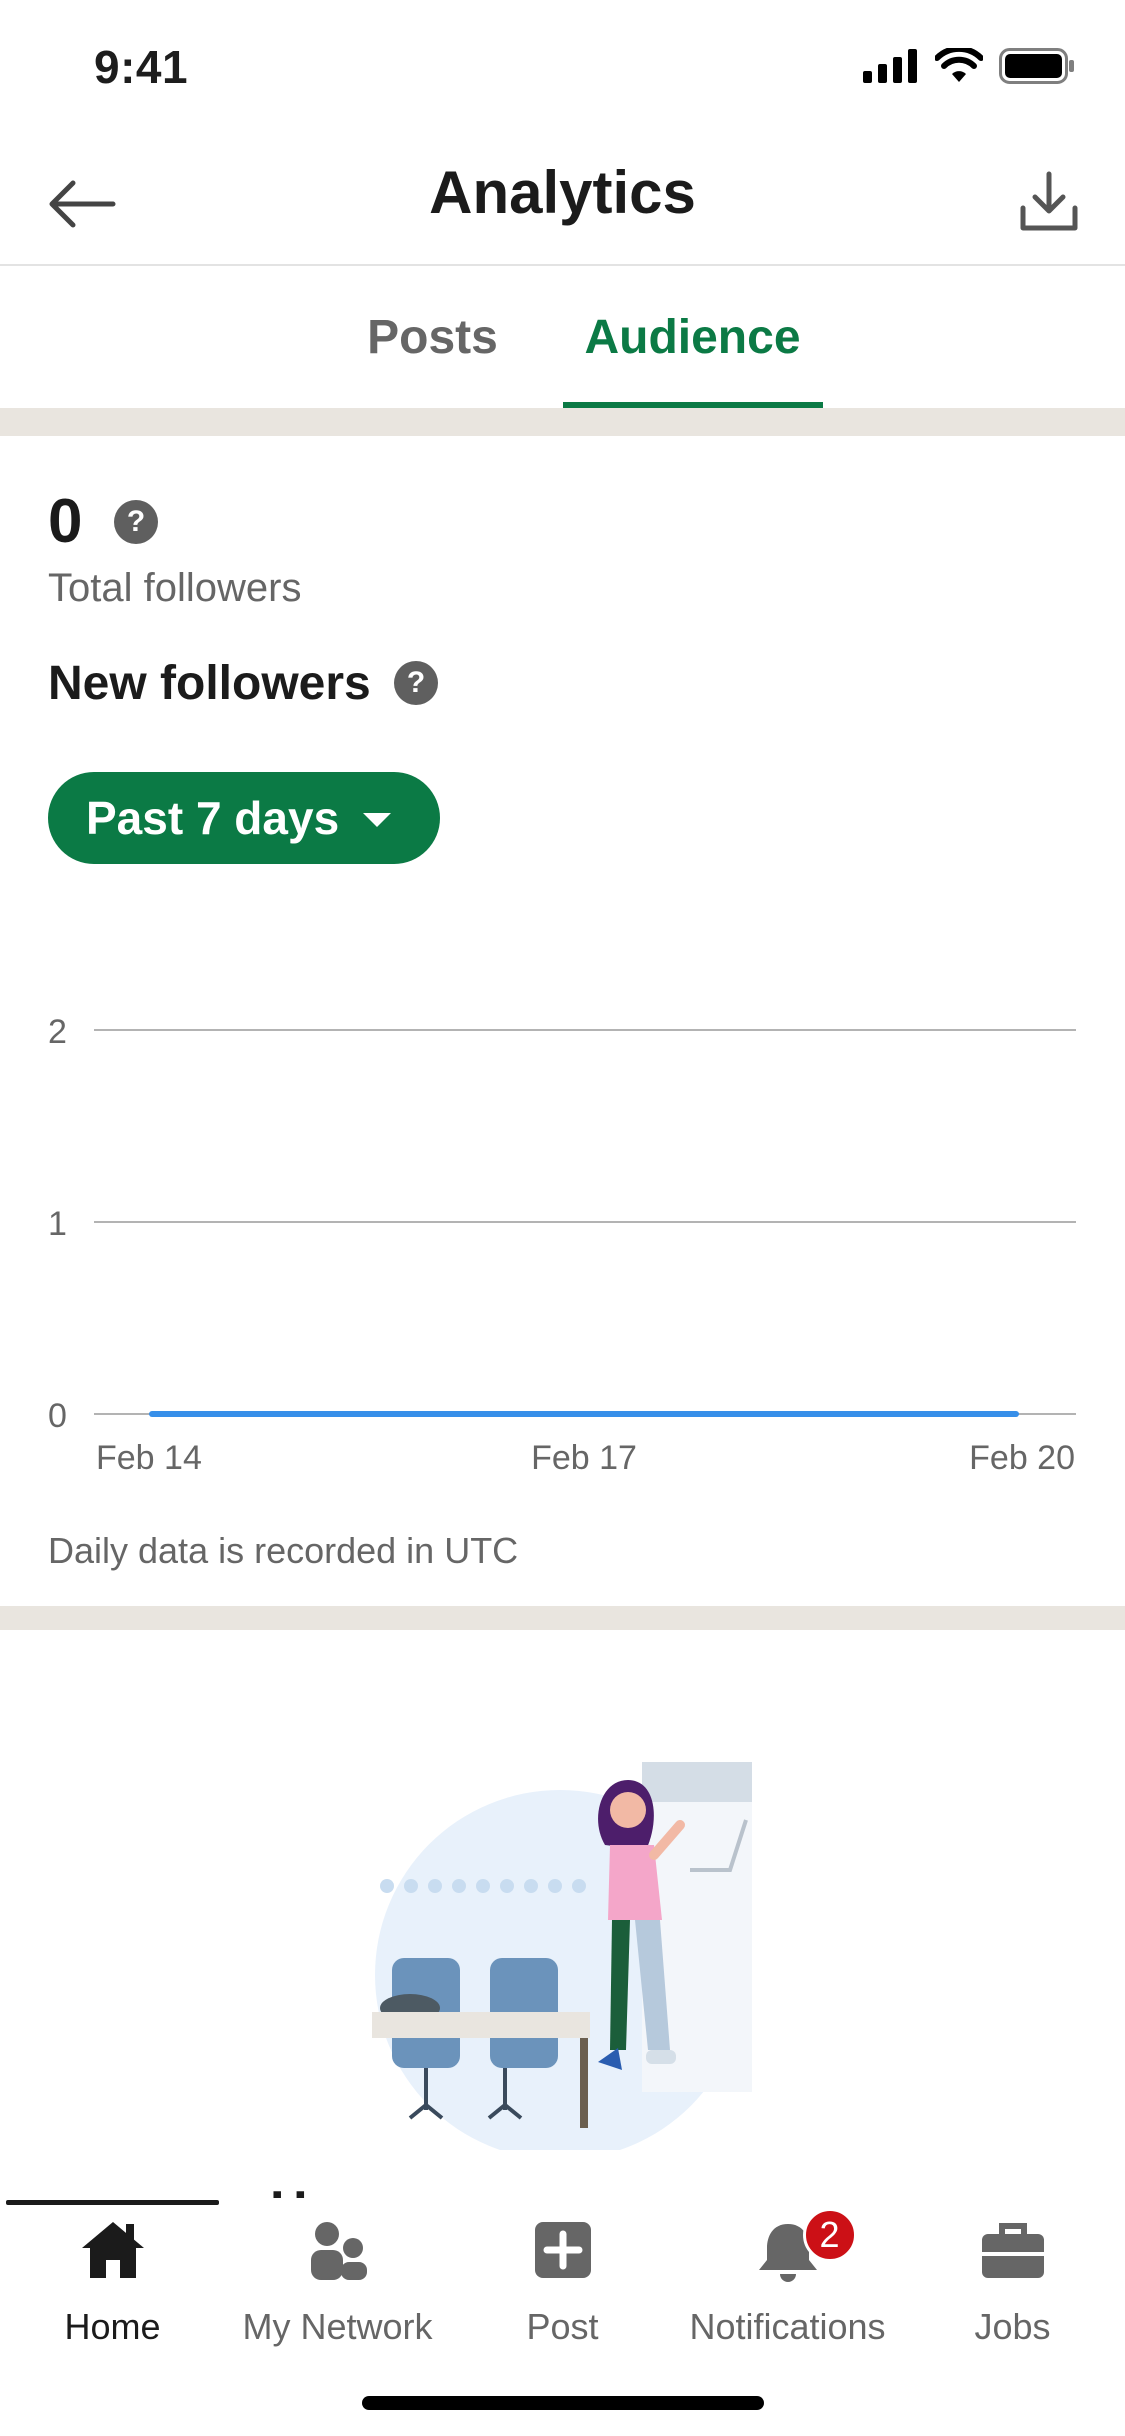 The image size is (1125, 2436). I want to click on nav-label: My Network, so click(337, 2326).